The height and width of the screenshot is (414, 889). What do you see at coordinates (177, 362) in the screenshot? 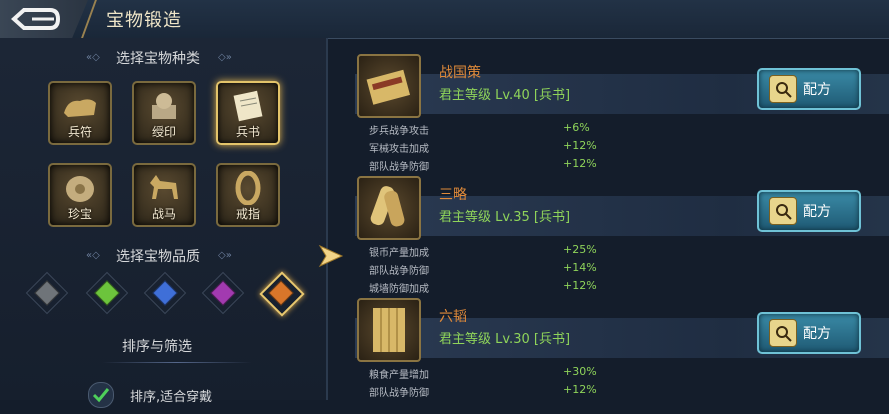
I see `section-divider` at bounding box center [177, 362].